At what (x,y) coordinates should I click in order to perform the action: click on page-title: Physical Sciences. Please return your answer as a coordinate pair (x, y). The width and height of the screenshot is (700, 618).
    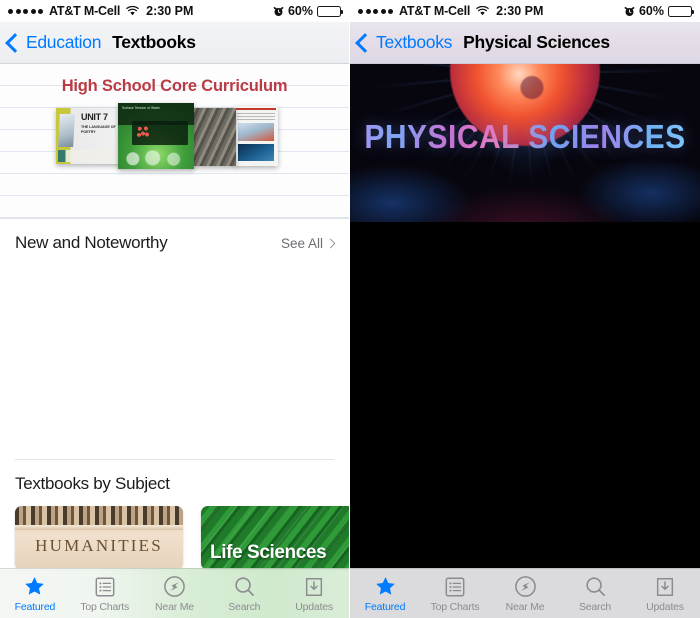
    Looking at the image, I should click on (536, 42).